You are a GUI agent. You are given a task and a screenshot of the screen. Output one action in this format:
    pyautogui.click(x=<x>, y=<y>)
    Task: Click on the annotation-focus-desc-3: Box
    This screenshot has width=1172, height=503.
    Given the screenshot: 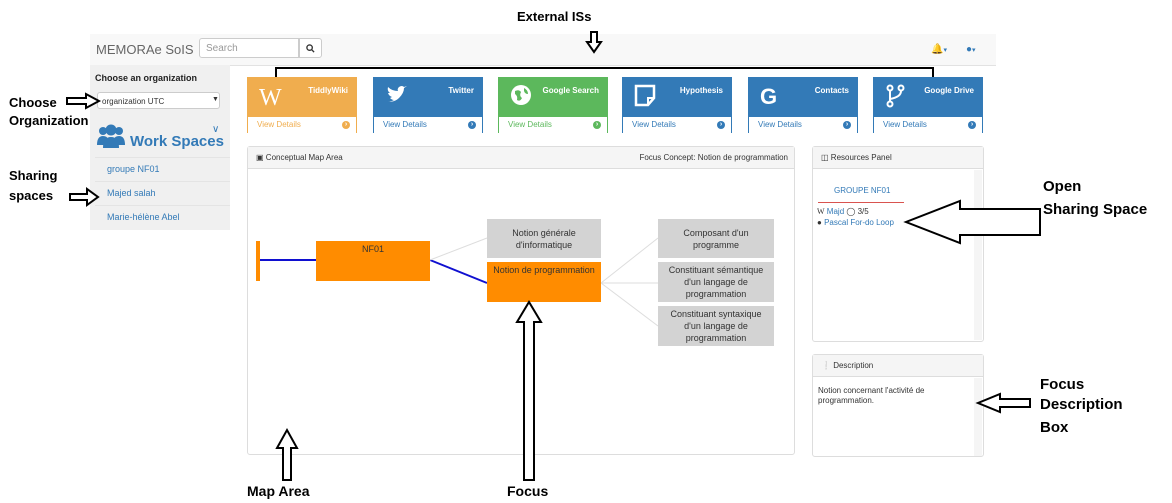 What is the action you would take?
    pyautogui.click(x=1054, y=427)
    